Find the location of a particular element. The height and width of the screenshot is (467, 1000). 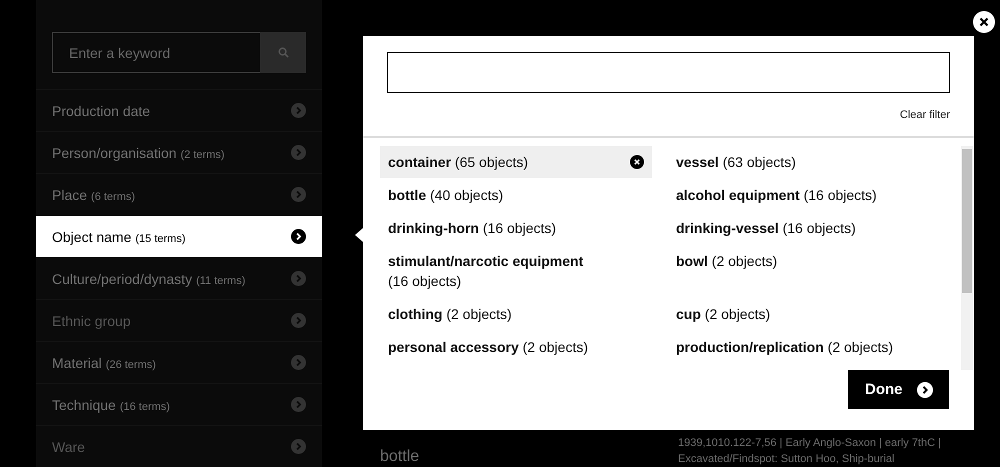

scrollbar is located at coordinates (967, 258).